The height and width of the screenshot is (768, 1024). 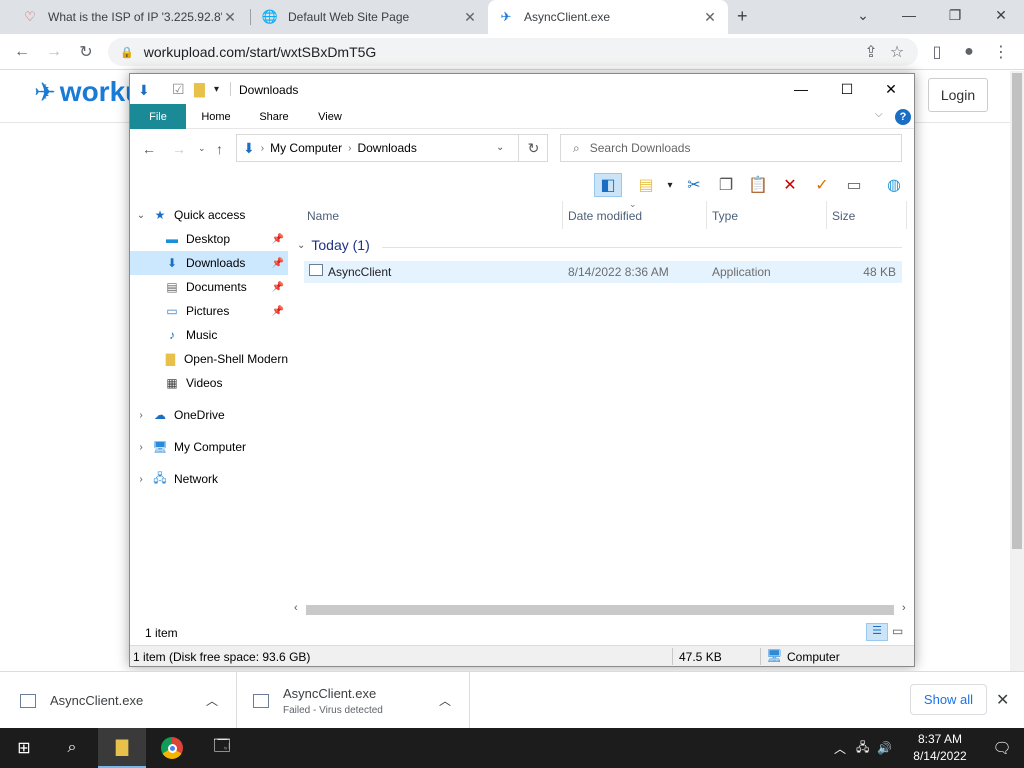 What do you see at coordinates (216, 89) in the screenshot?
I see `customize-quick-access-icon: ▾` at bounding box center [216, 89].